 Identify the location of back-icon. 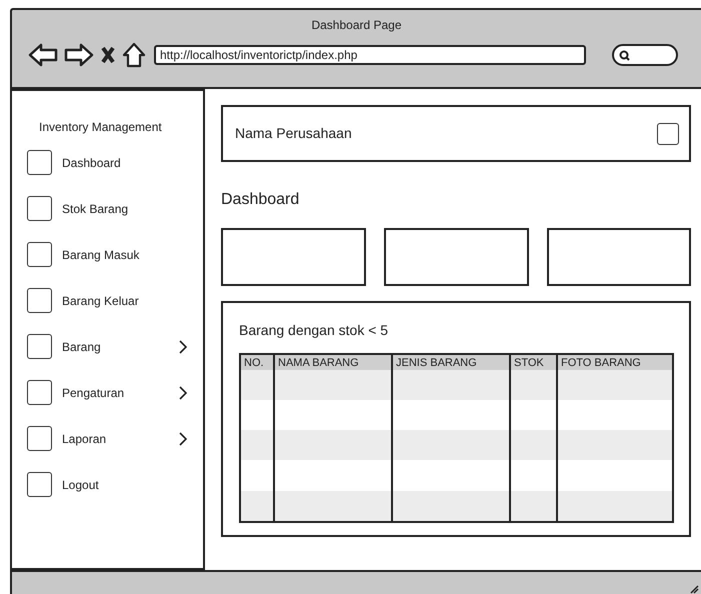
(43, 55).